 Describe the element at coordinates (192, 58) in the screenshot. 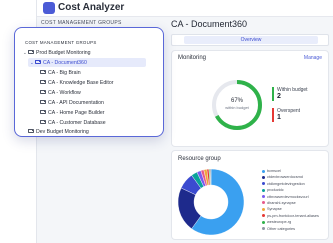

I see `monitoring-label: Monitoring` at that location.